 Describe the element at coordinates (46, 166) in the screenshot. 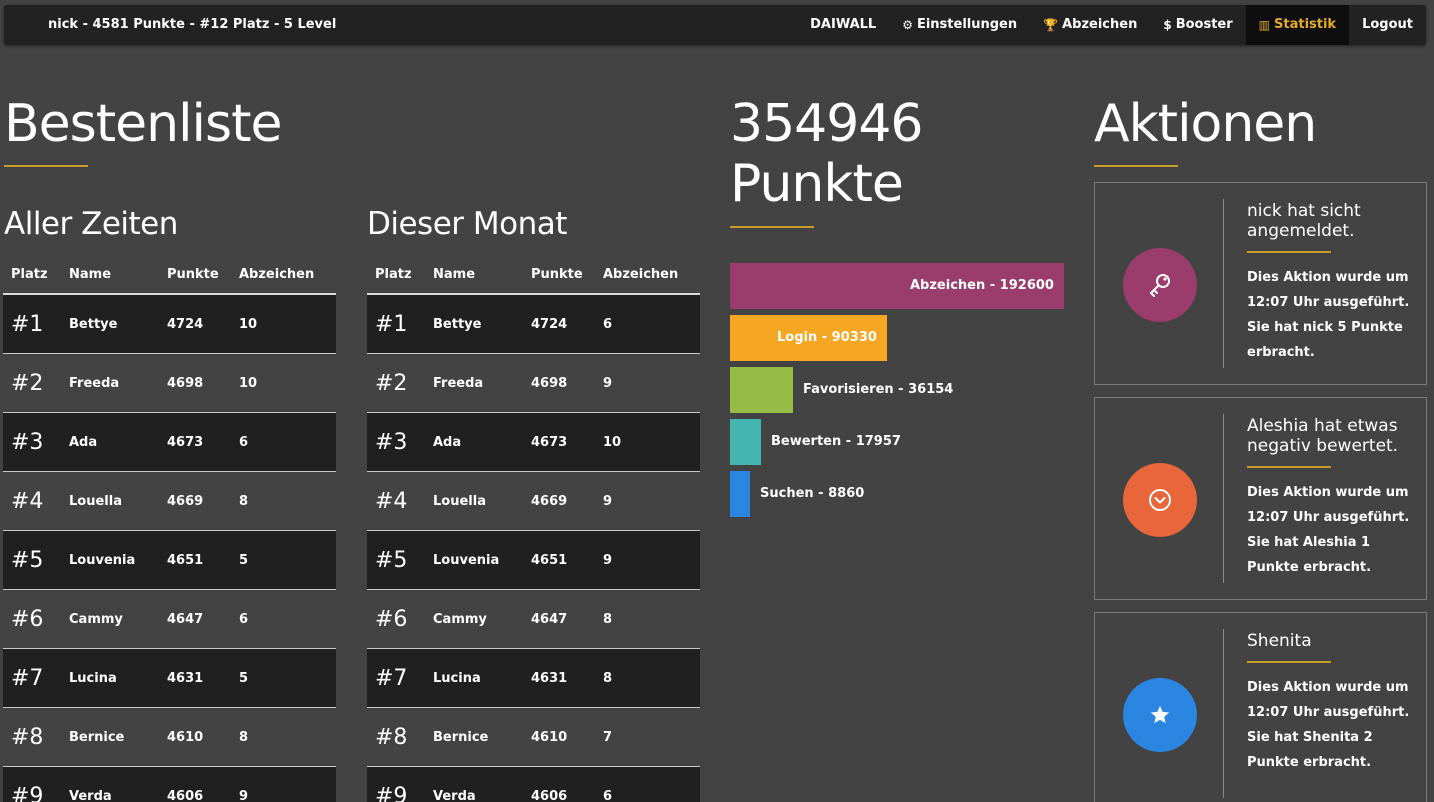

I see `title-underline` at that location.